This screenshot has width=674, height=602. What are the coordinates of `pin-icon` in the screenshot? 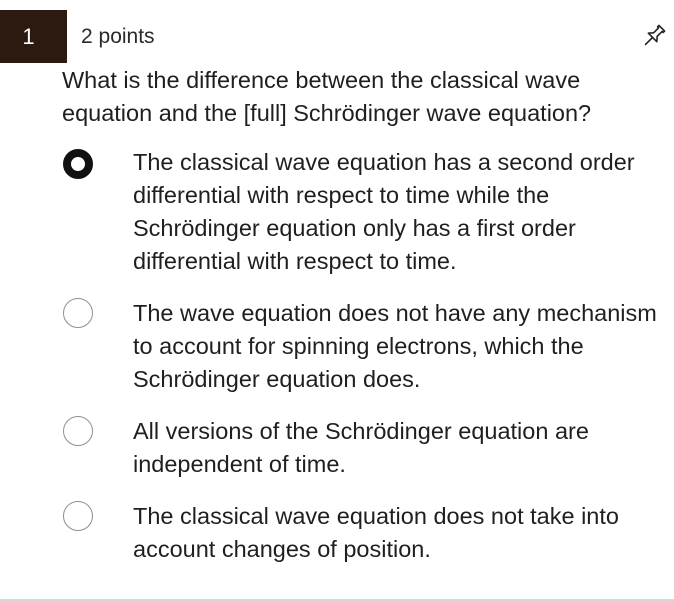 It's located at (655, 35).